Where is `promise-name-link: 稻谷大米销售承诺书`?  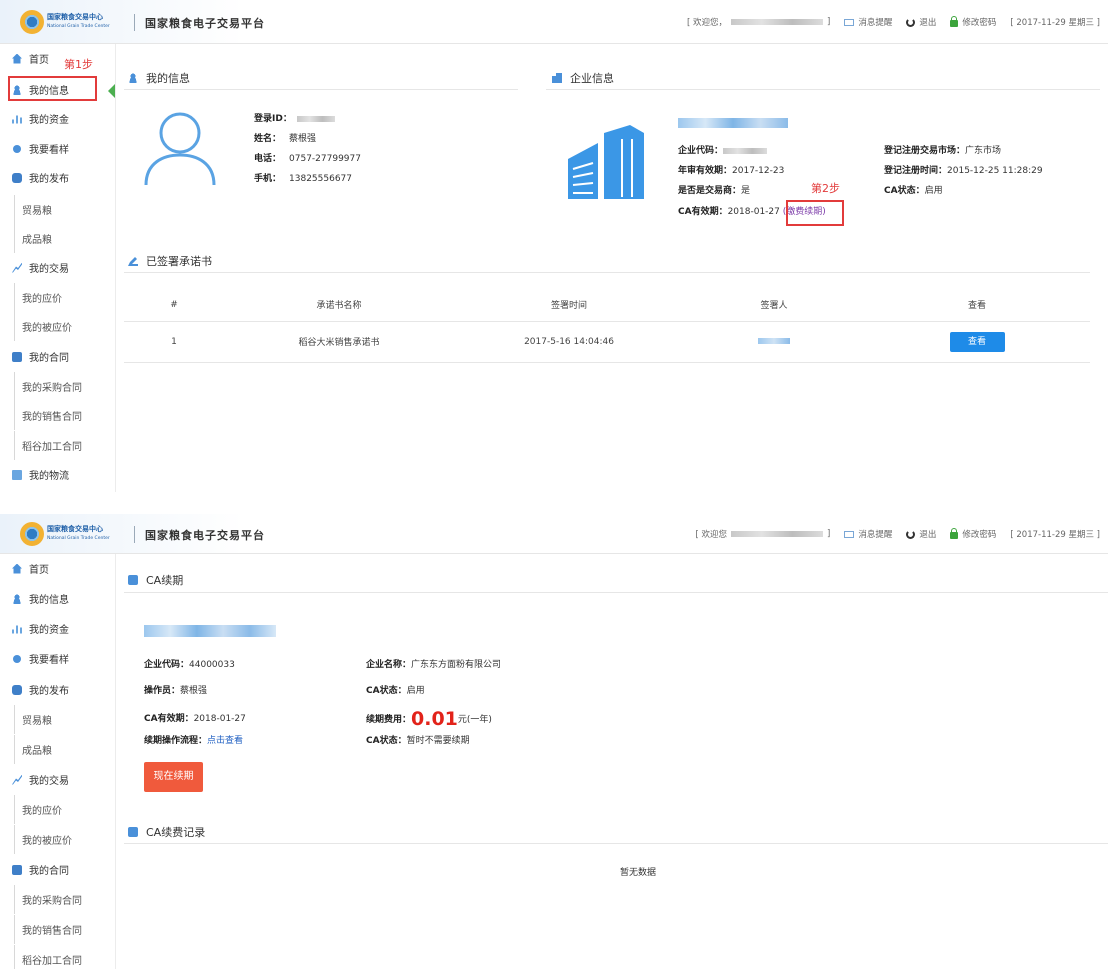 promise-name-link: 稻谷大米销售承诺书 is located at coordinates (339, 341).